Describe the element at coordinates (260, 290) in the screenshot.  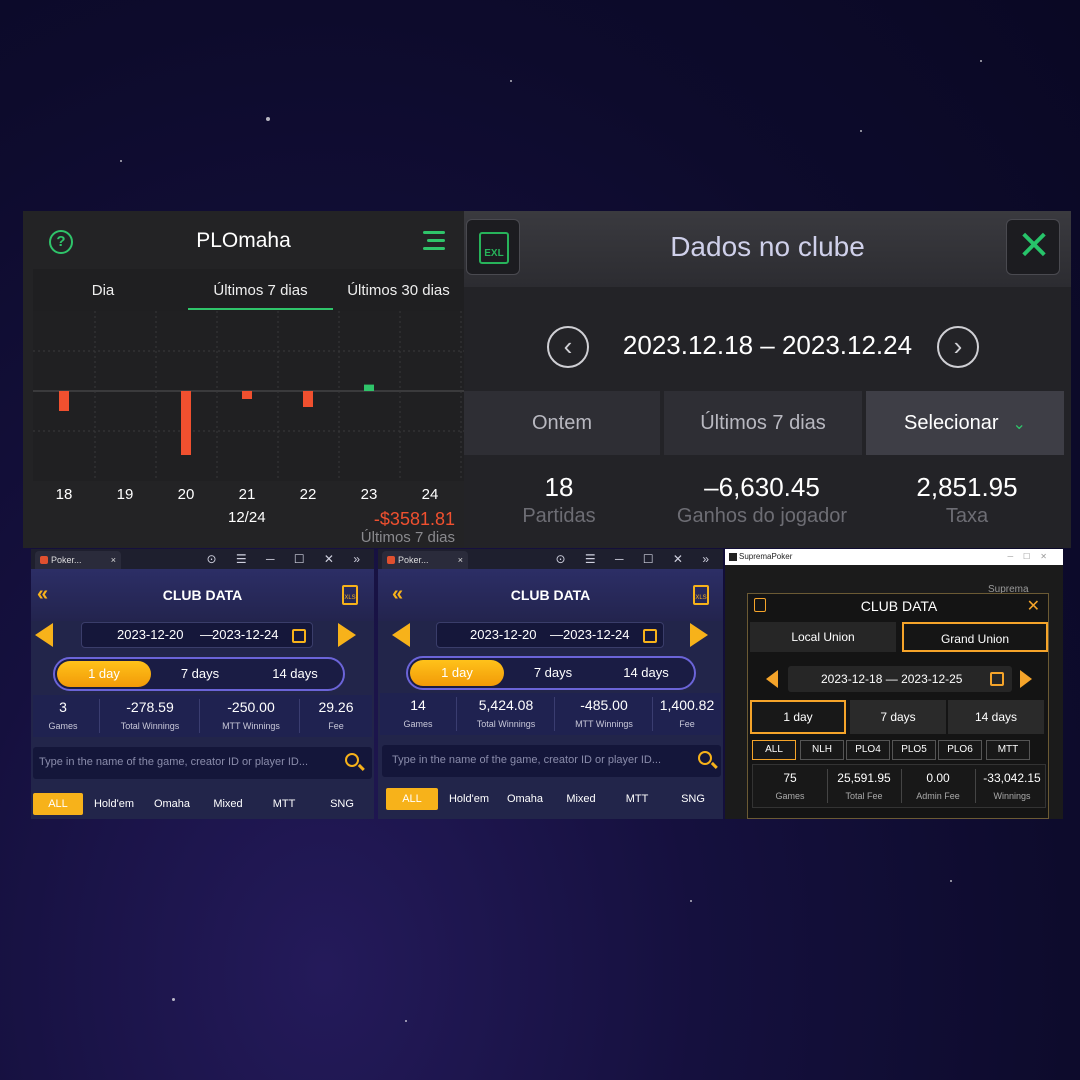
I see `tab-ultimos-7: Últimos 7 dias` at that location.